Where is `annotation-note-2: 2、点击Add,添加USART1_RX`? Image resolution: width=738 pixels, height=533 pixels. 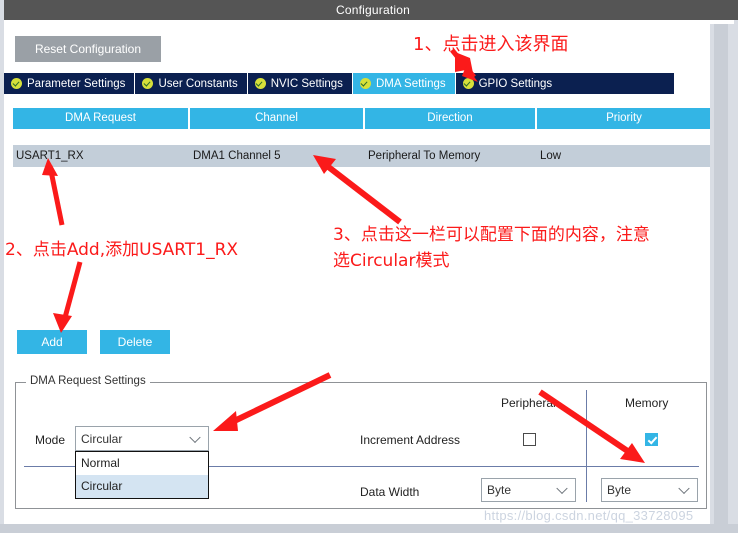
annotation-note-2: 2、点击Add,添加USART1_RX is located at coordinates (122, 250).